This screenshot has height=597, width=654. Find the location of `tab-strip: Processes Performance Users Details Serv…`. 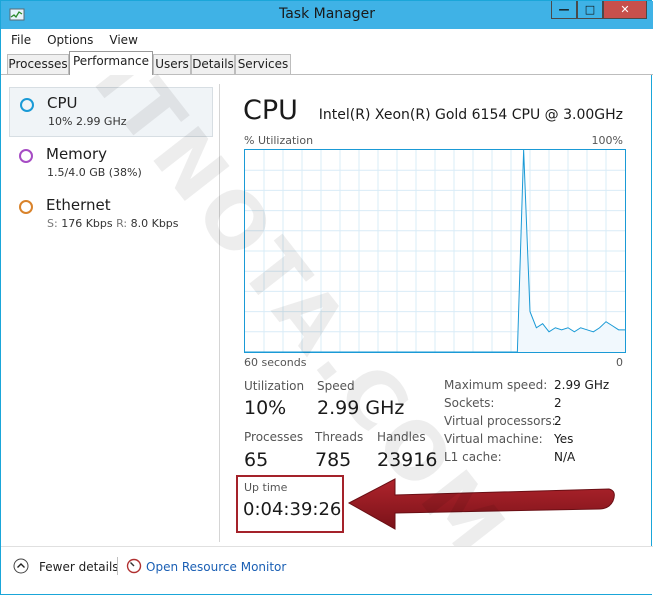

tab-strip: Processes Performance Users Details Serv… is located at coordinates (327, 63).